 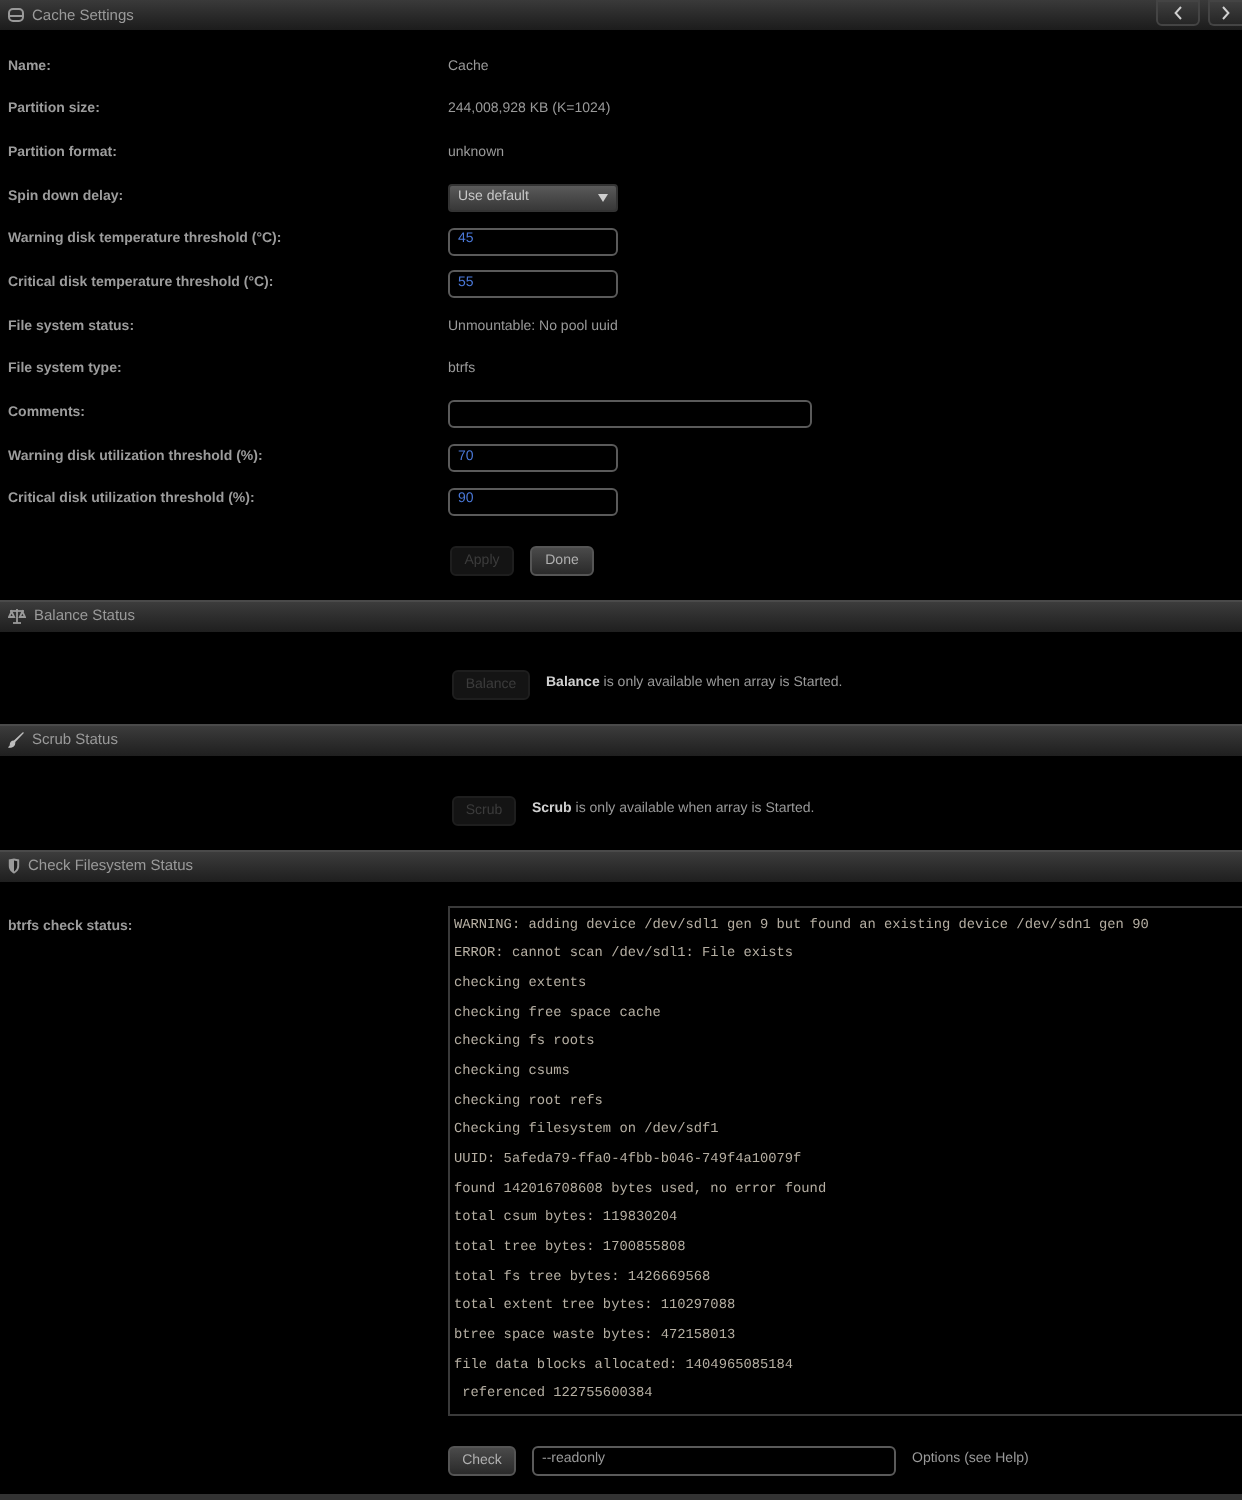 I want to click on forward-button, so click(x=1225, y=13).